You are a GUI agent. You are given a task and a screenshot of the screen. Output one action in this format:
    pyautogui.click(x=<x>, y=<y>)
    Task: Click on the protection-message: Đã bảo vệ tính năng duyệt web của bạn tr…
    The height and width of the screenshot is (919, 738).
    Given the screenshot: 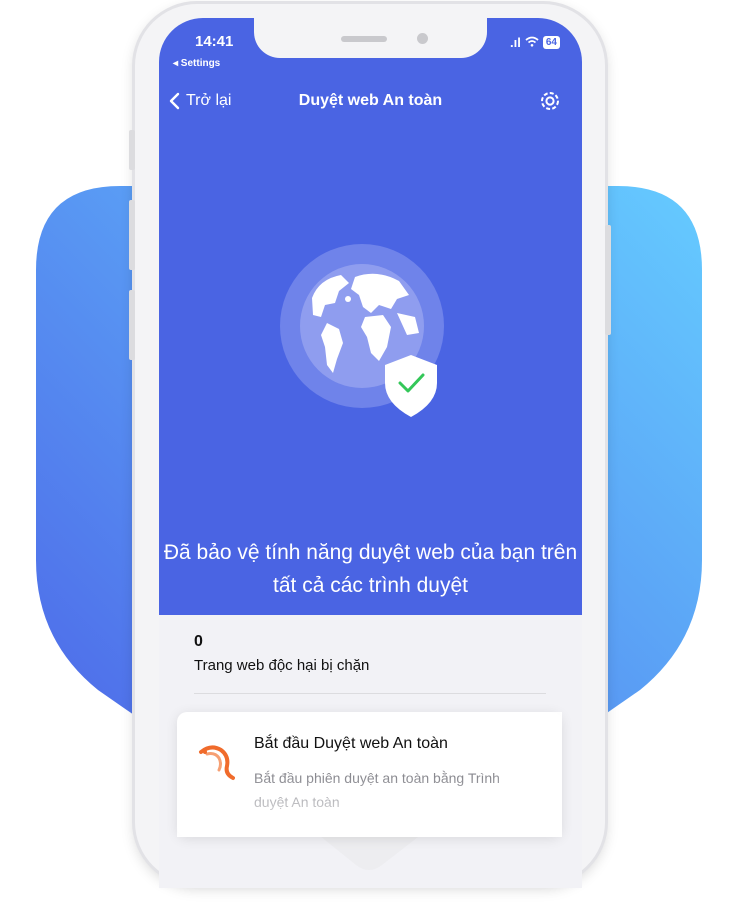 What is the action you would take?
    pyautogui.click(x=370, y=569)
    